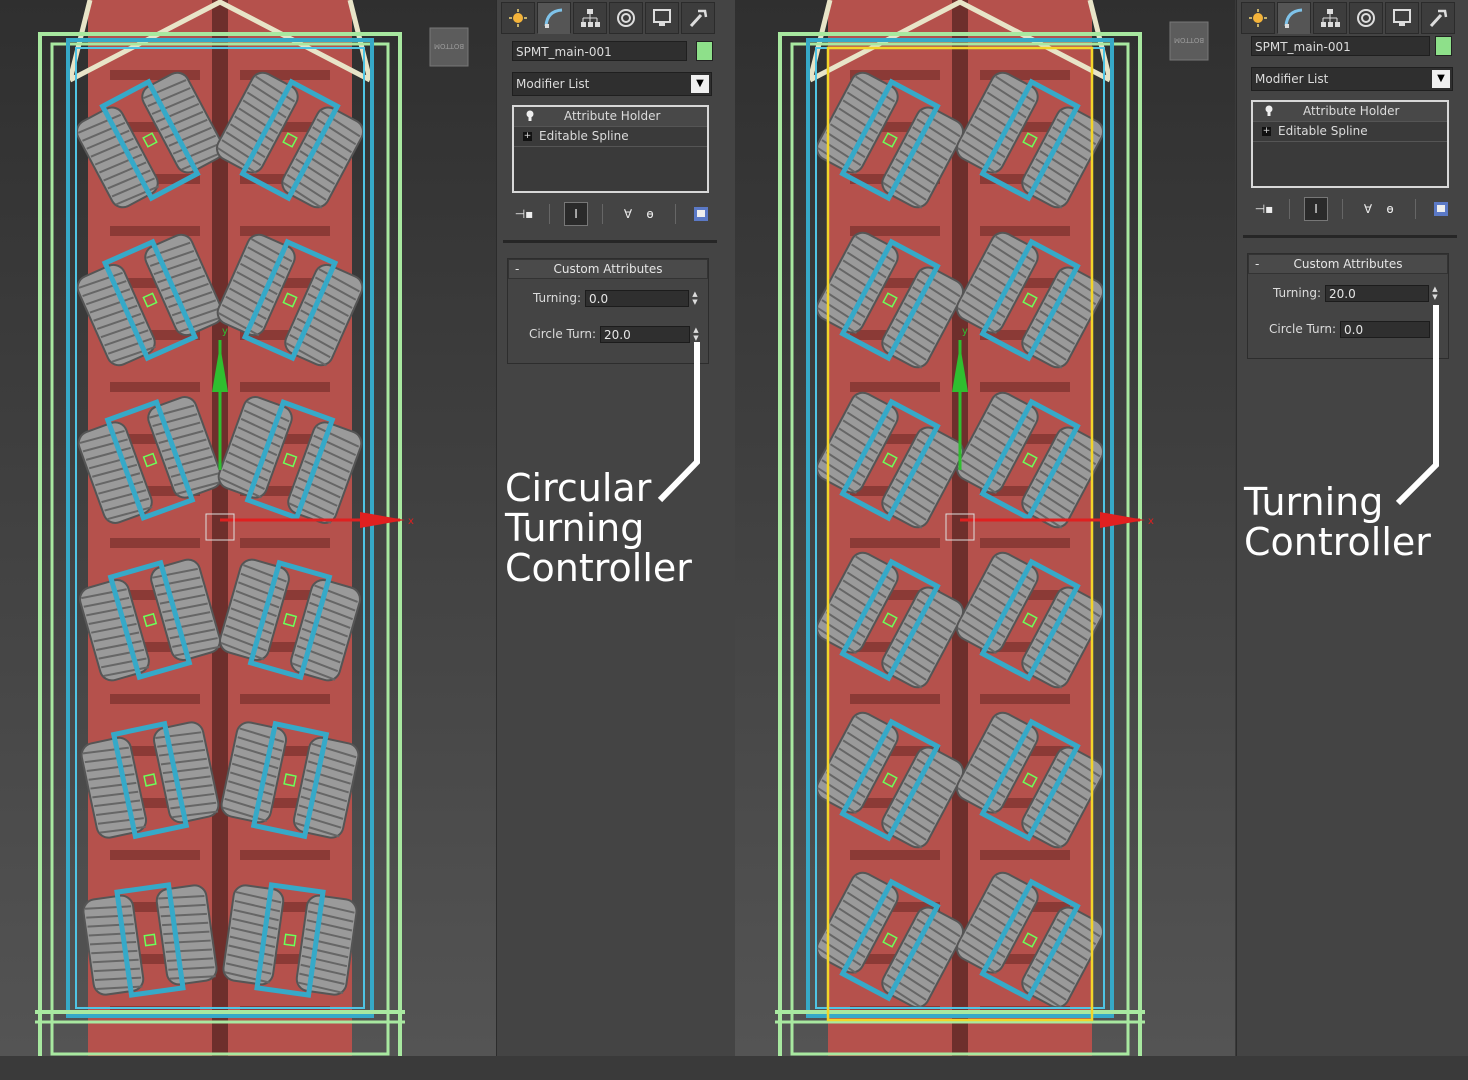 The image size is (1468, 1080). I want to click on modifier-stack: Attribute Holder + Editable Spline, so click(610, 149).